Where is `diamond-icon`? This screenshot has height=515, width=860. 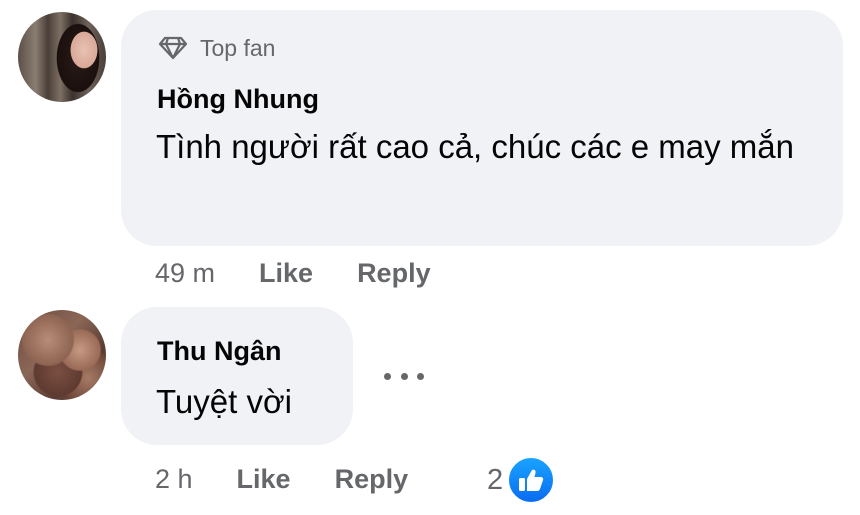 diamond-icon is located at coordinates (173, 48).